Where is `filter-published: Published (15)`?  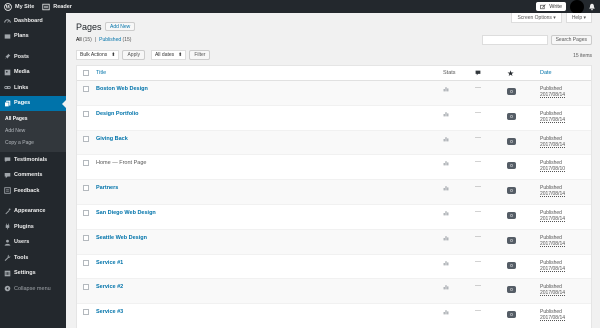 filter-published: Published (15) is located at coordinates (115, 40).